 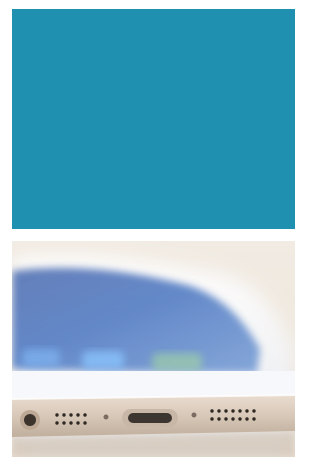 What do you see at coordinates (150, 418) in the screenshot?
I see `charging-port-hole` at bounding box center [150, 418].